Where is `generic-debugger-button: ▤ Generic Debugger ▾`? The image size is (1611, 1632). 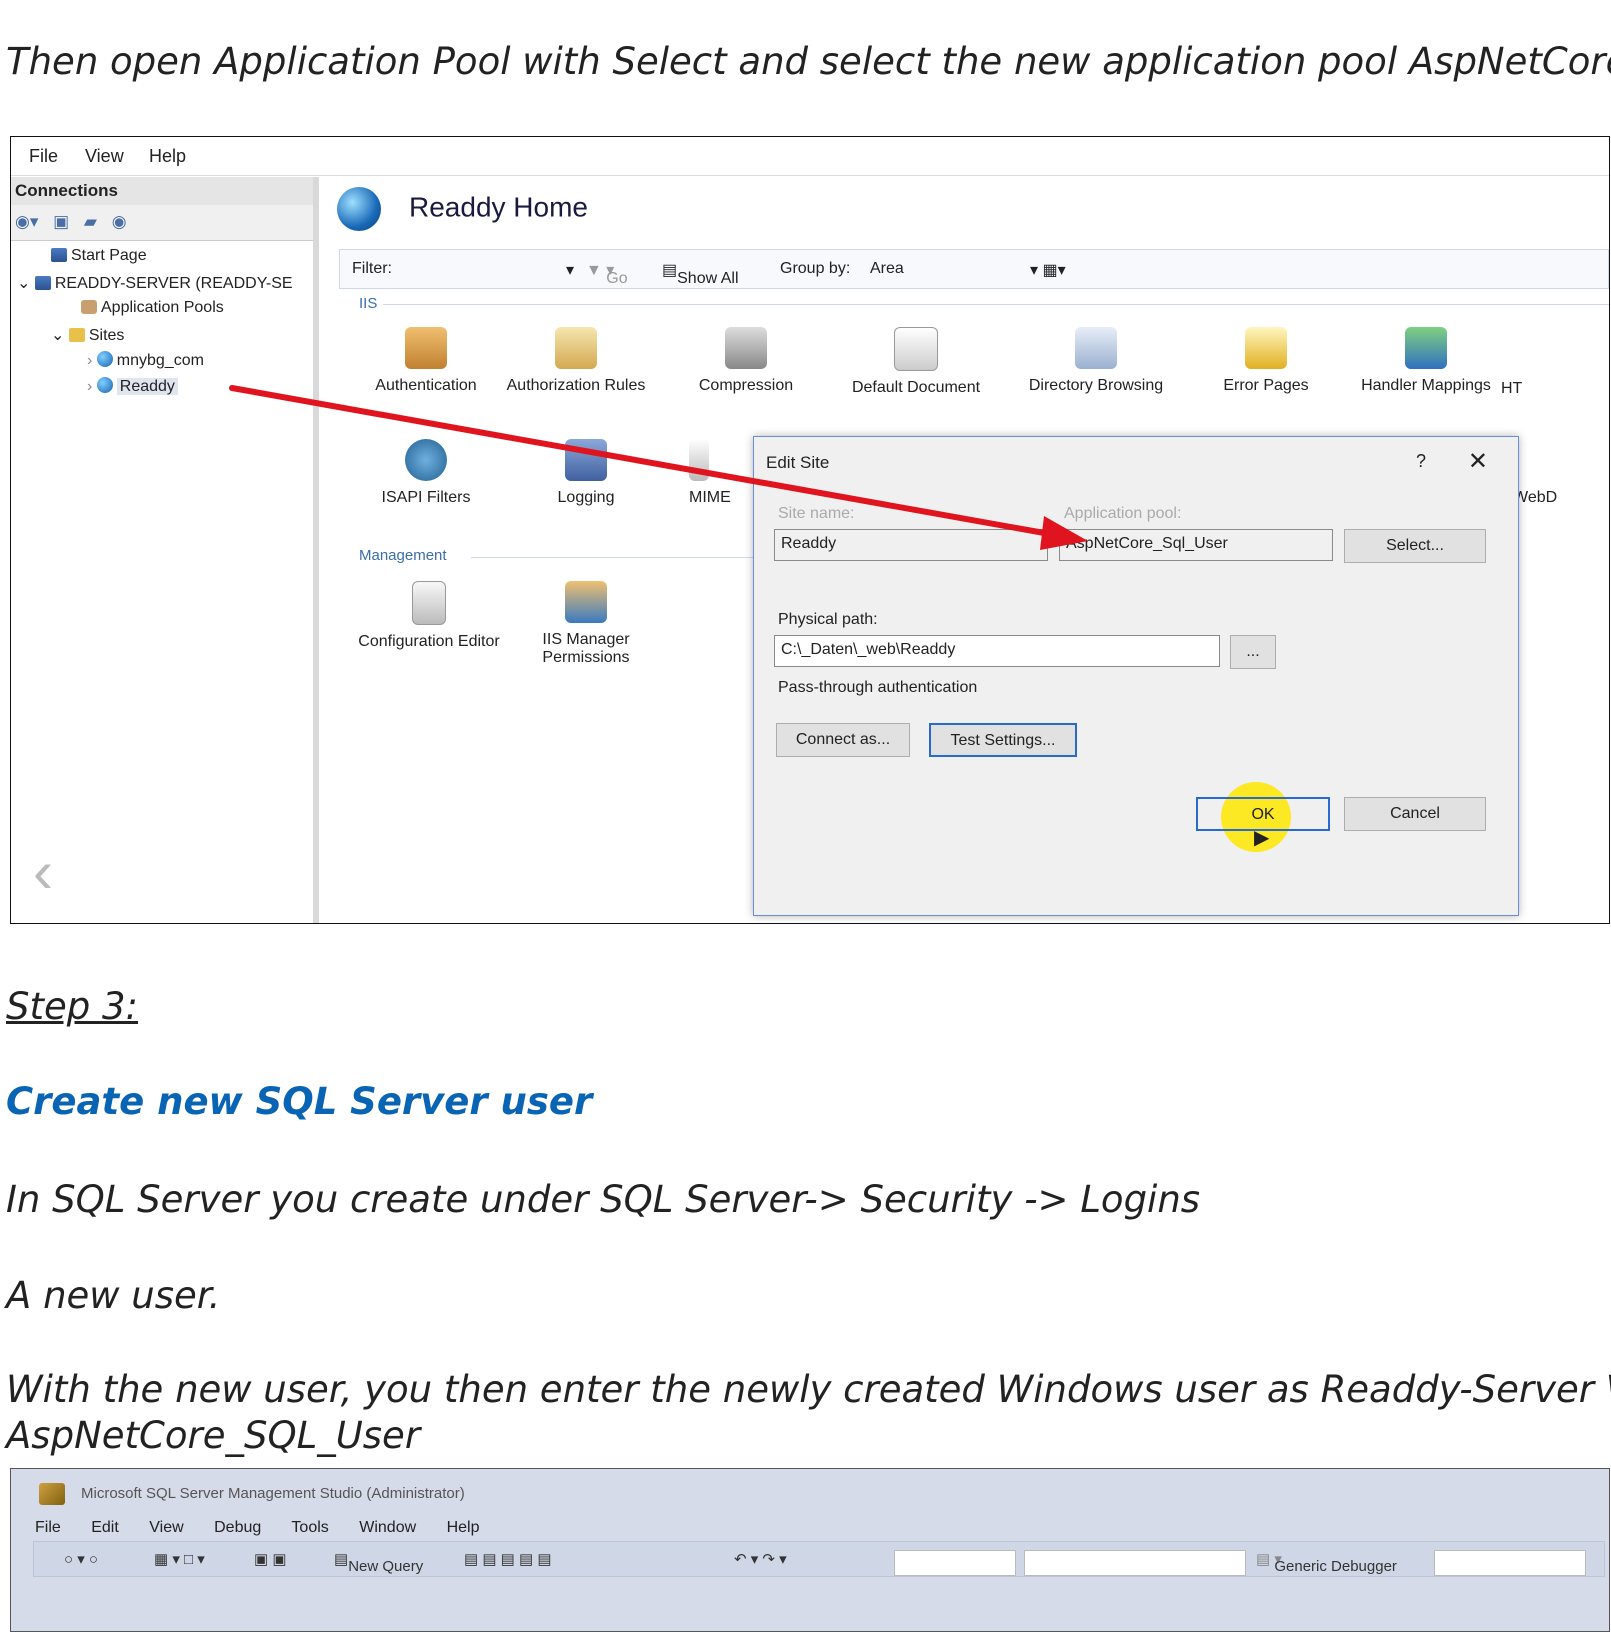
generic-debugger-button: ▤ Generic Debugger ▾ is located at coordinates (1326, 1562).